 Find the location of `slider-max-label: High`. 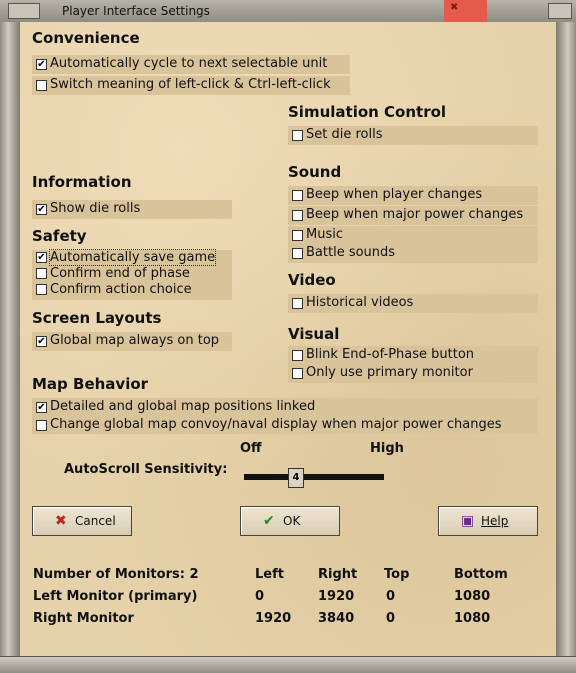

slider-max-label: High is located at coordinates (387, 448).